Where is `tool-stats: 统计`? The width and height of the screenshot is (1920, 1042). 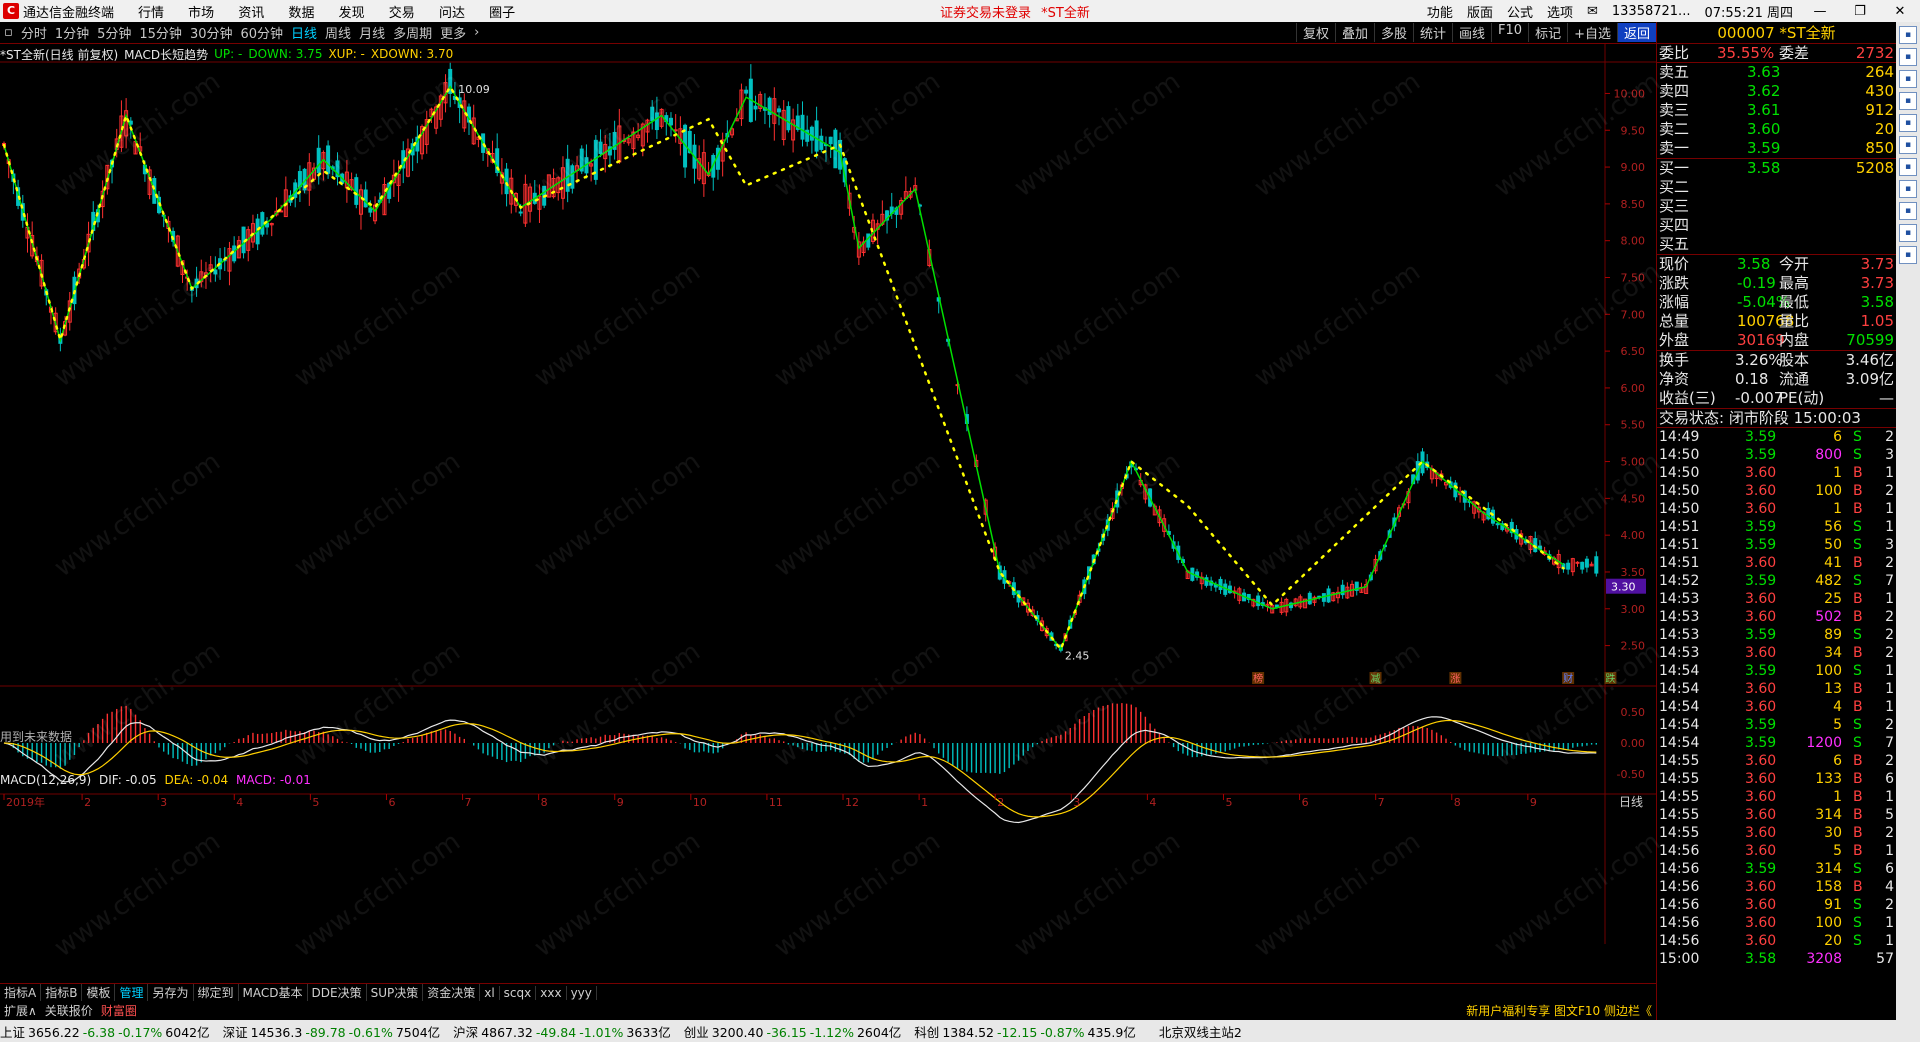 tool-stats: 统计 is located at coordinates (1432, 32).